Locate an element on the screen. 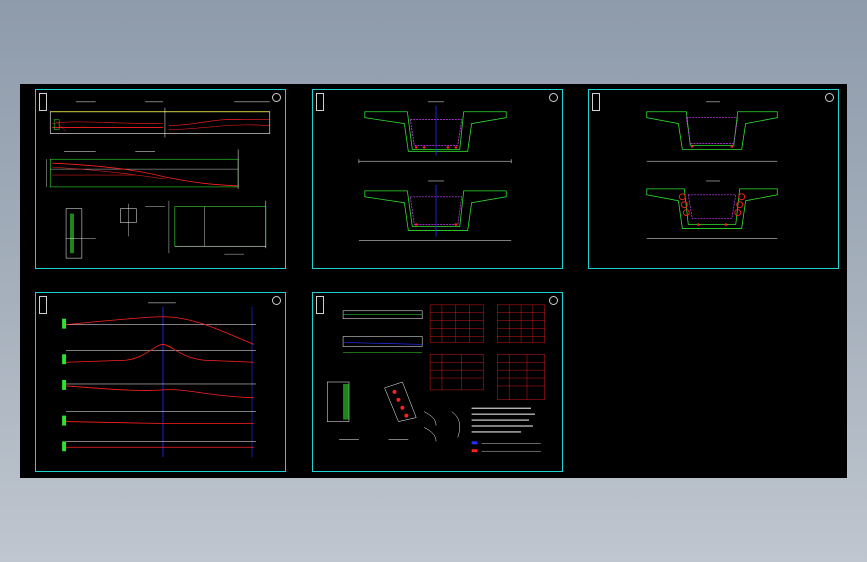  sheet-tendon-layout is located at coordinates (160, 179).